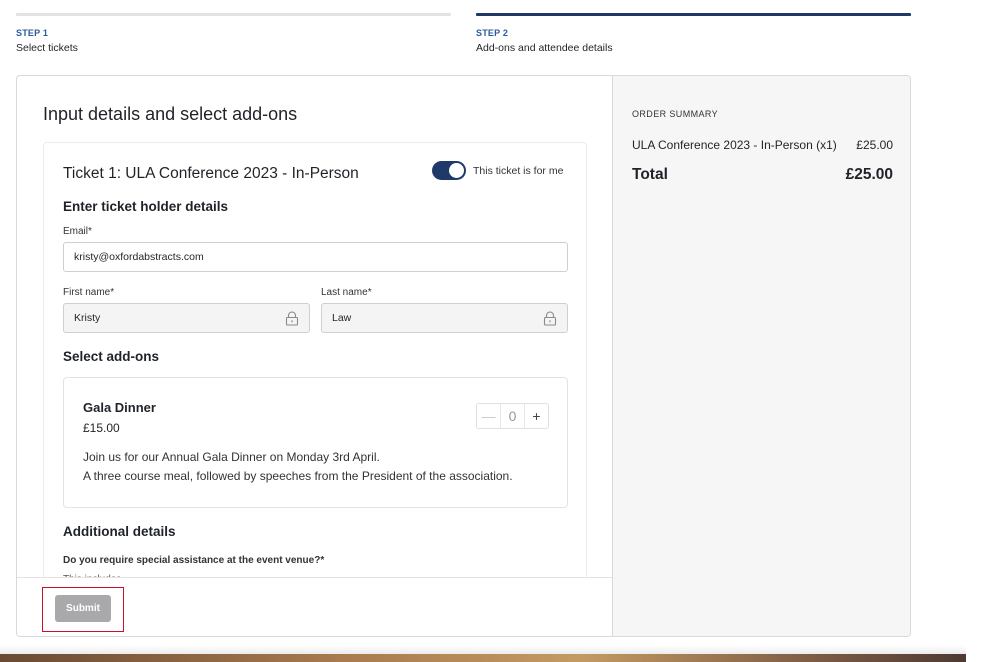 The height and width of the screenshot is (662, 998). I want to click on email-label: Email*, so click(77, 231).